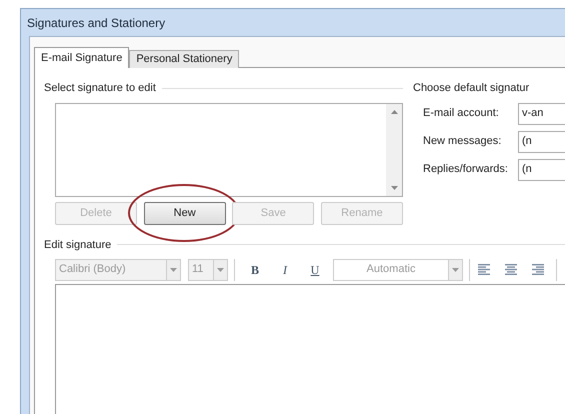 The image size is (565, 414). I want to click on dropdown-field: v-an, so click(541, 113).